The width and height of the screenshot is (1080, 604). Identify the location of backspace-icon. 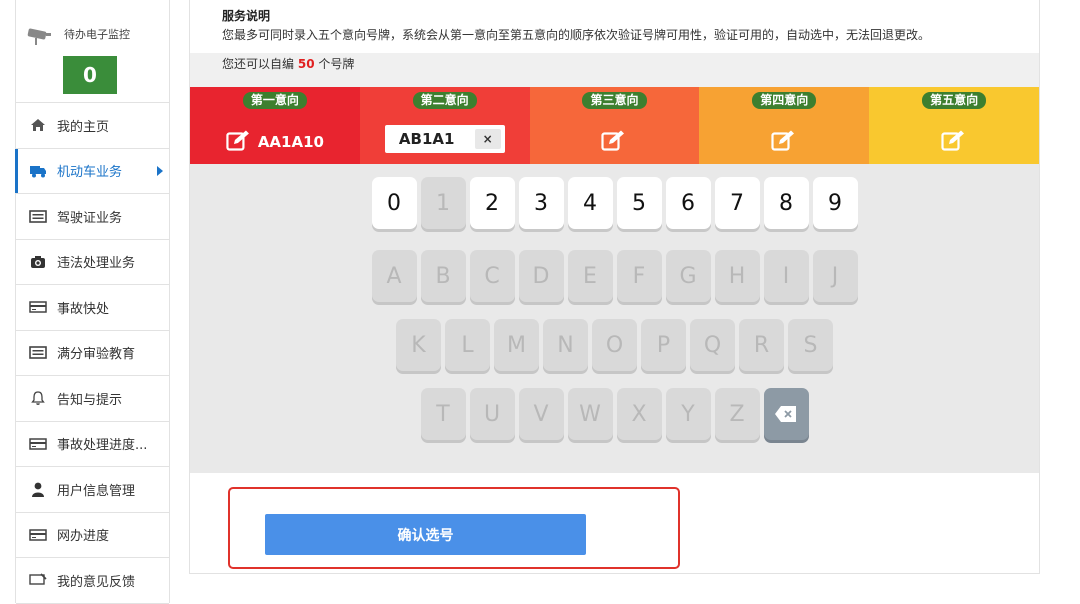
(785, 414).